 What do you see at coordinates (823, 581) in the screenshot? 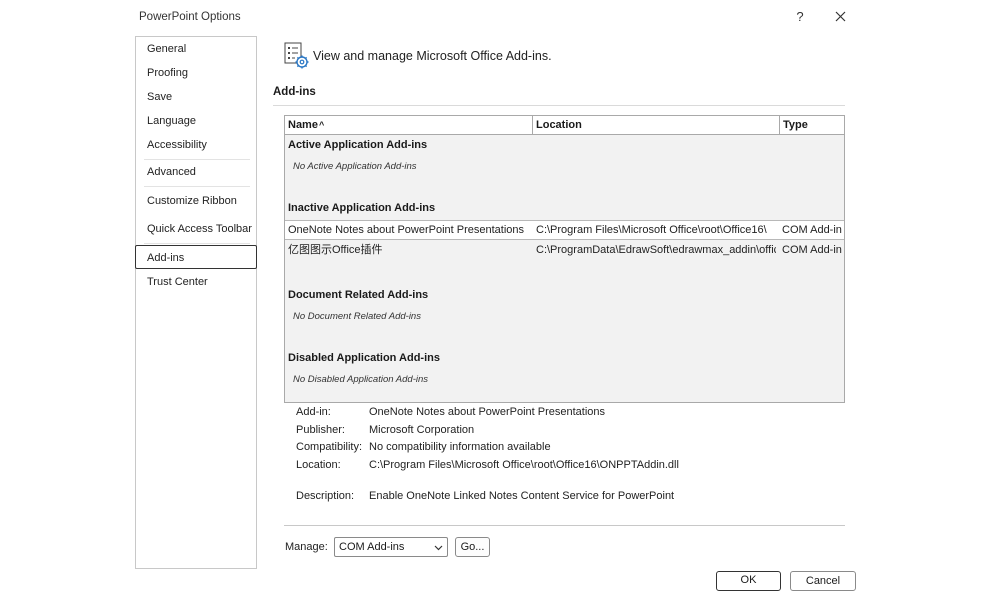
I see `cancel-button: Cancel` at bounding box center [823, 581].